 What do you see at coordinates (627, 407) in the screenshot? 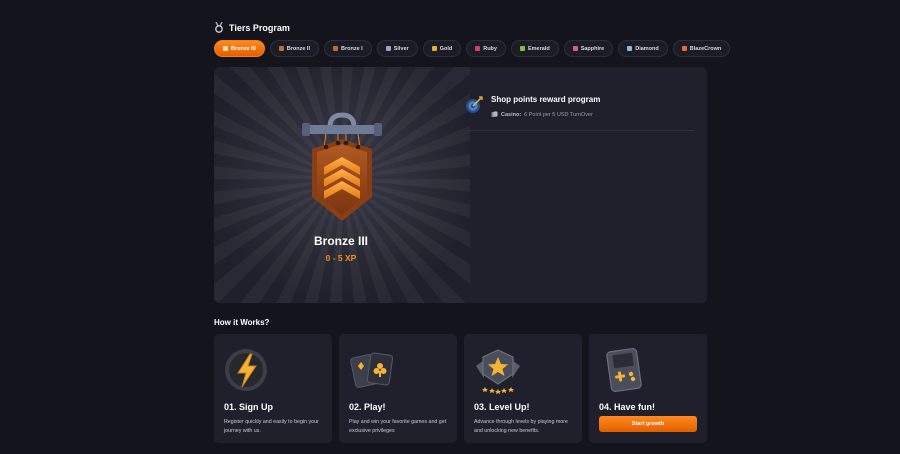
I see `step-title: 04. Have fun!` at bounding box center [627, 407].